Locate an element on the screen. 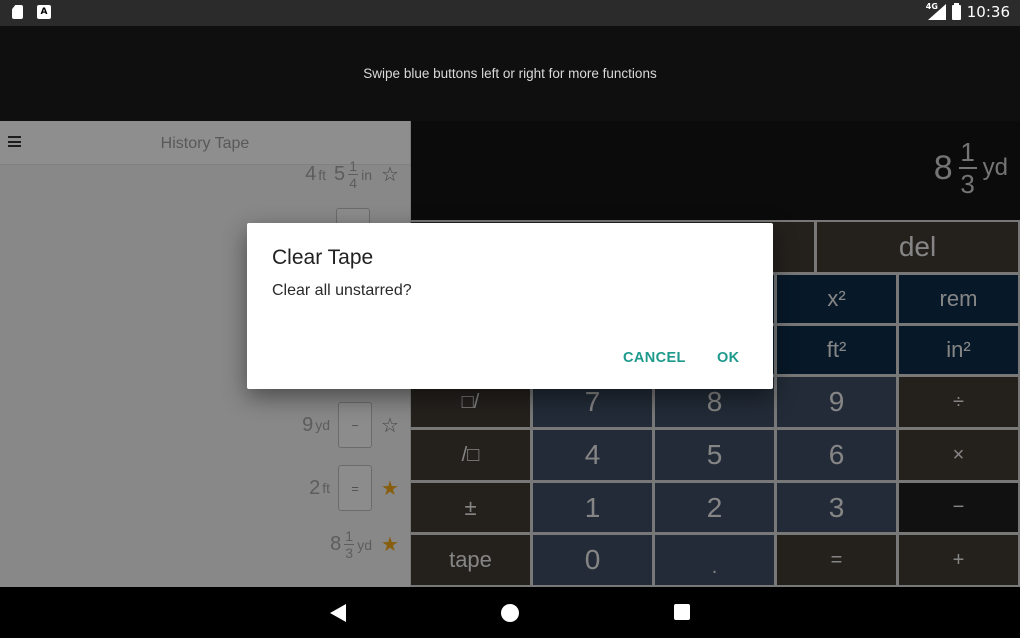 This screenshot has width=1020, height=638. navigation-bar is located at coordinates (510, 612).